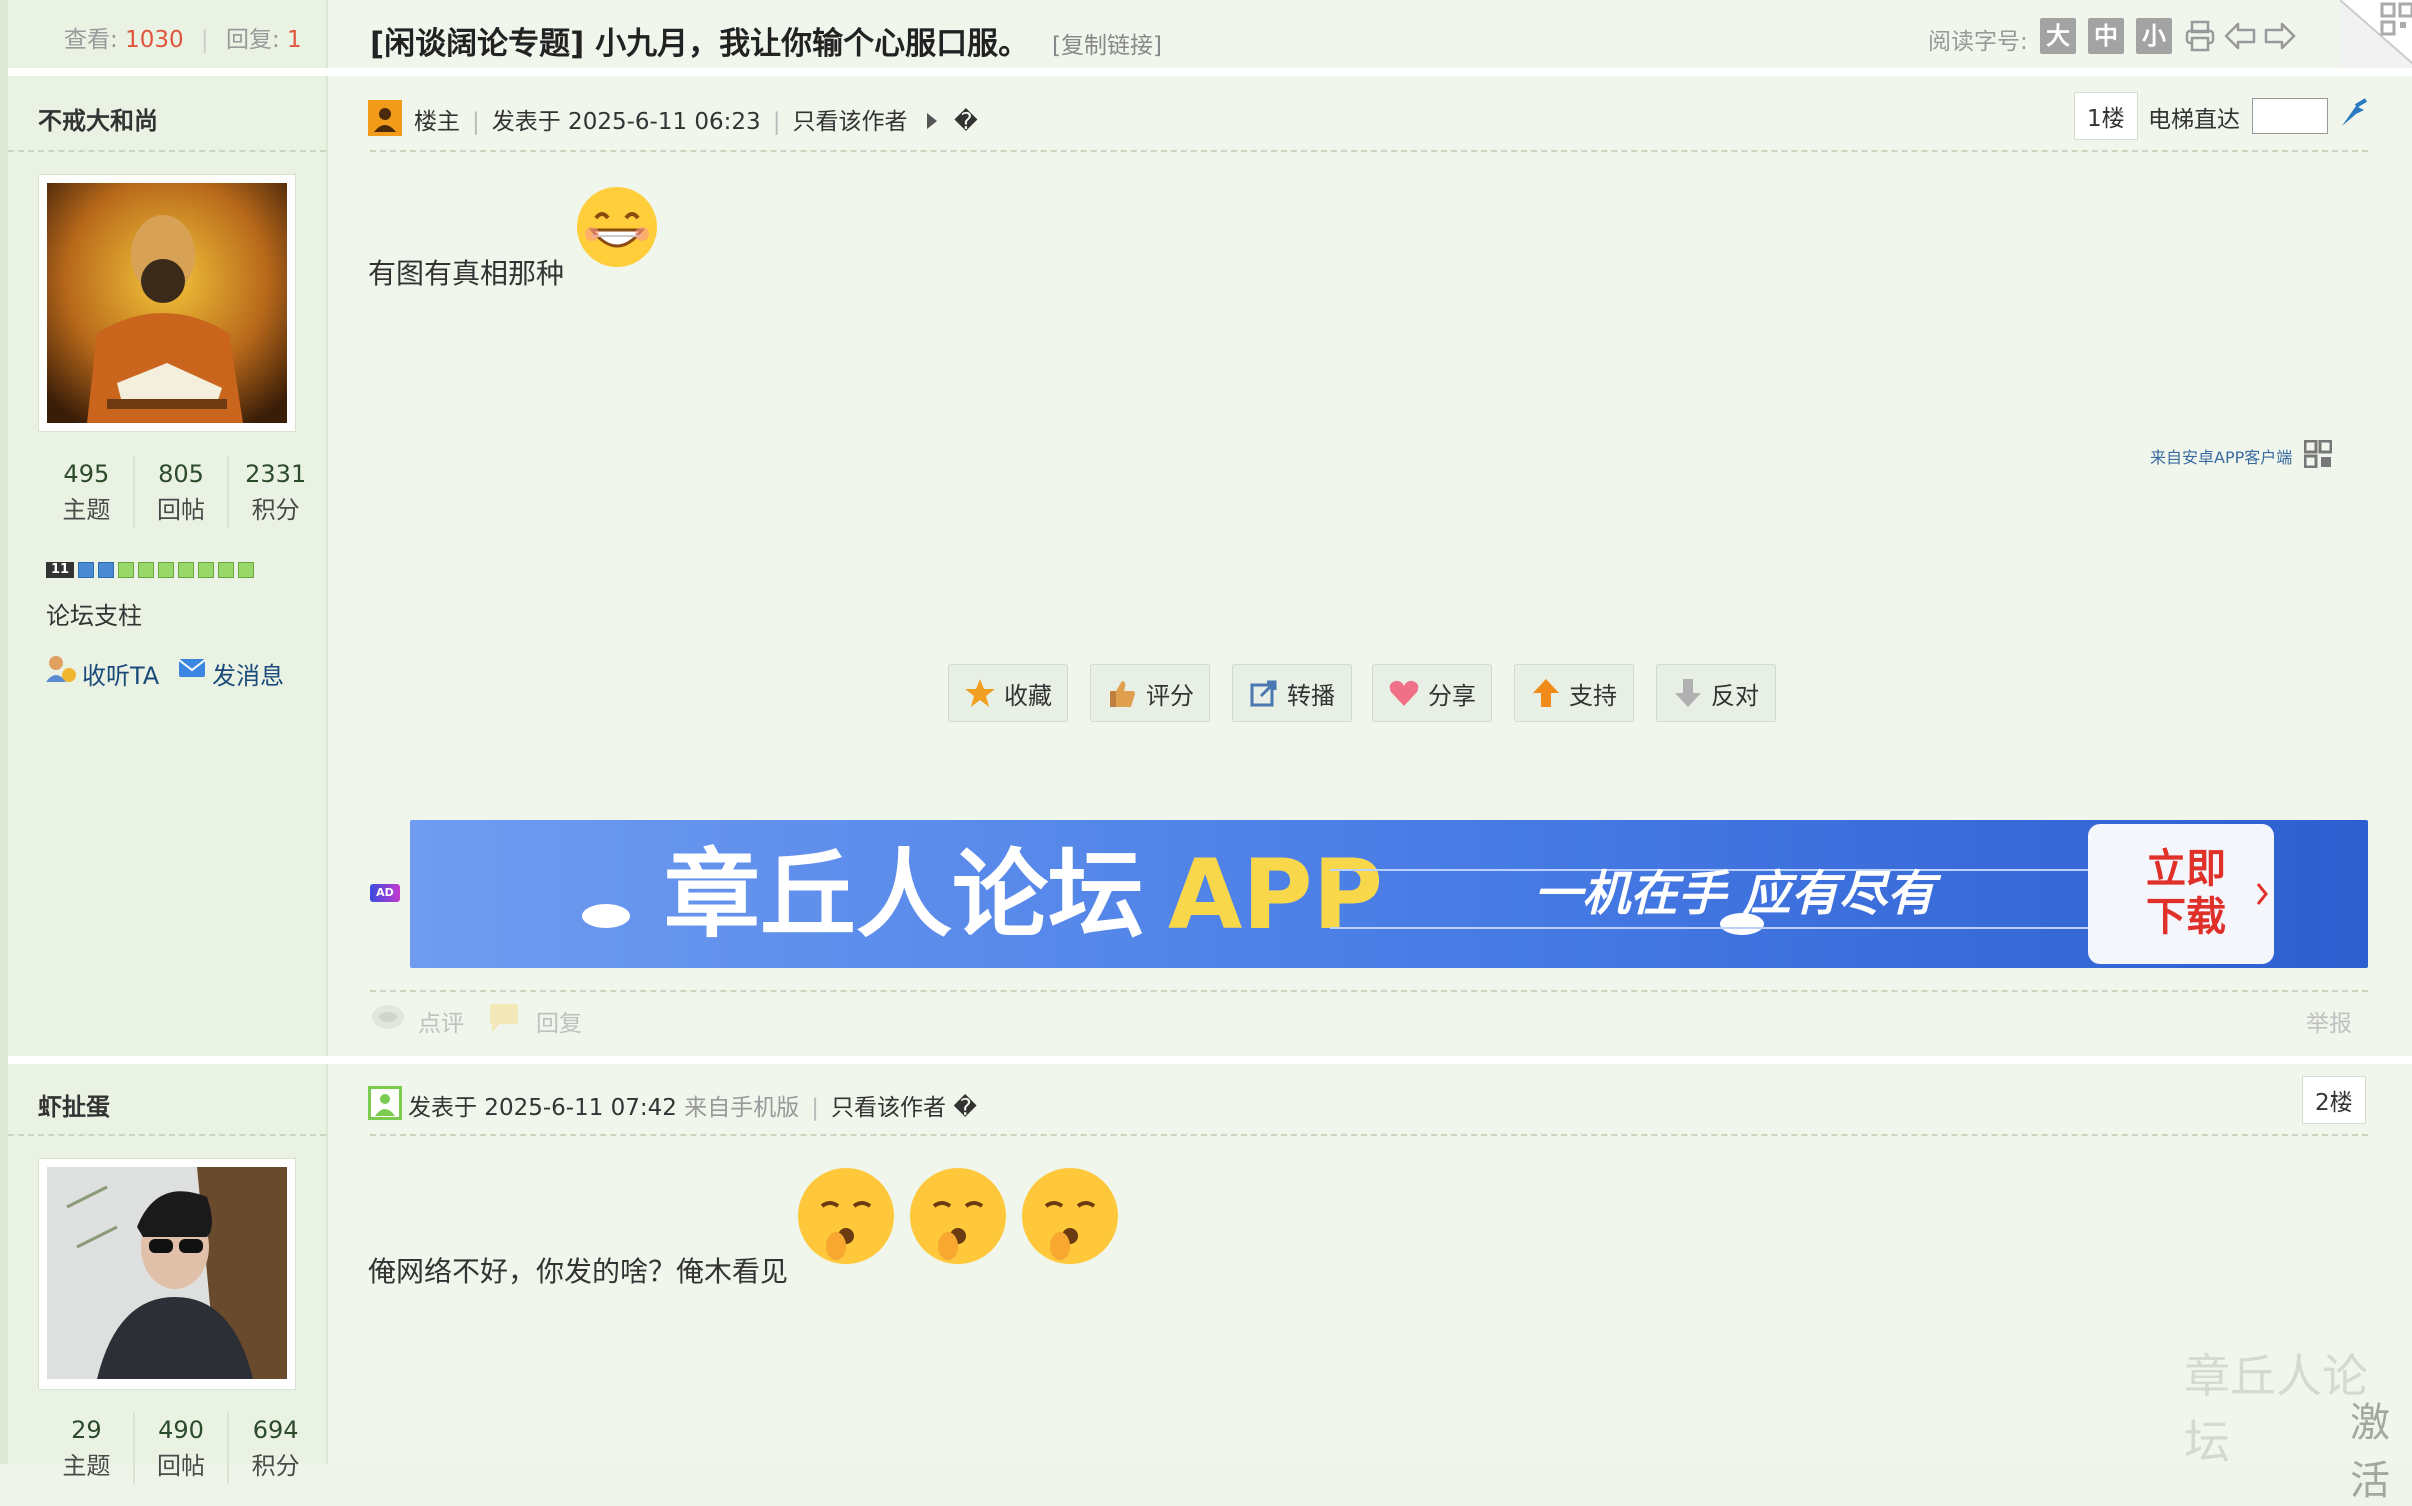 The image size is (2412, 1506). Describe the element at coordinates (252, 40) in the screenshot. I see `replies-label: 回复:` at that location.